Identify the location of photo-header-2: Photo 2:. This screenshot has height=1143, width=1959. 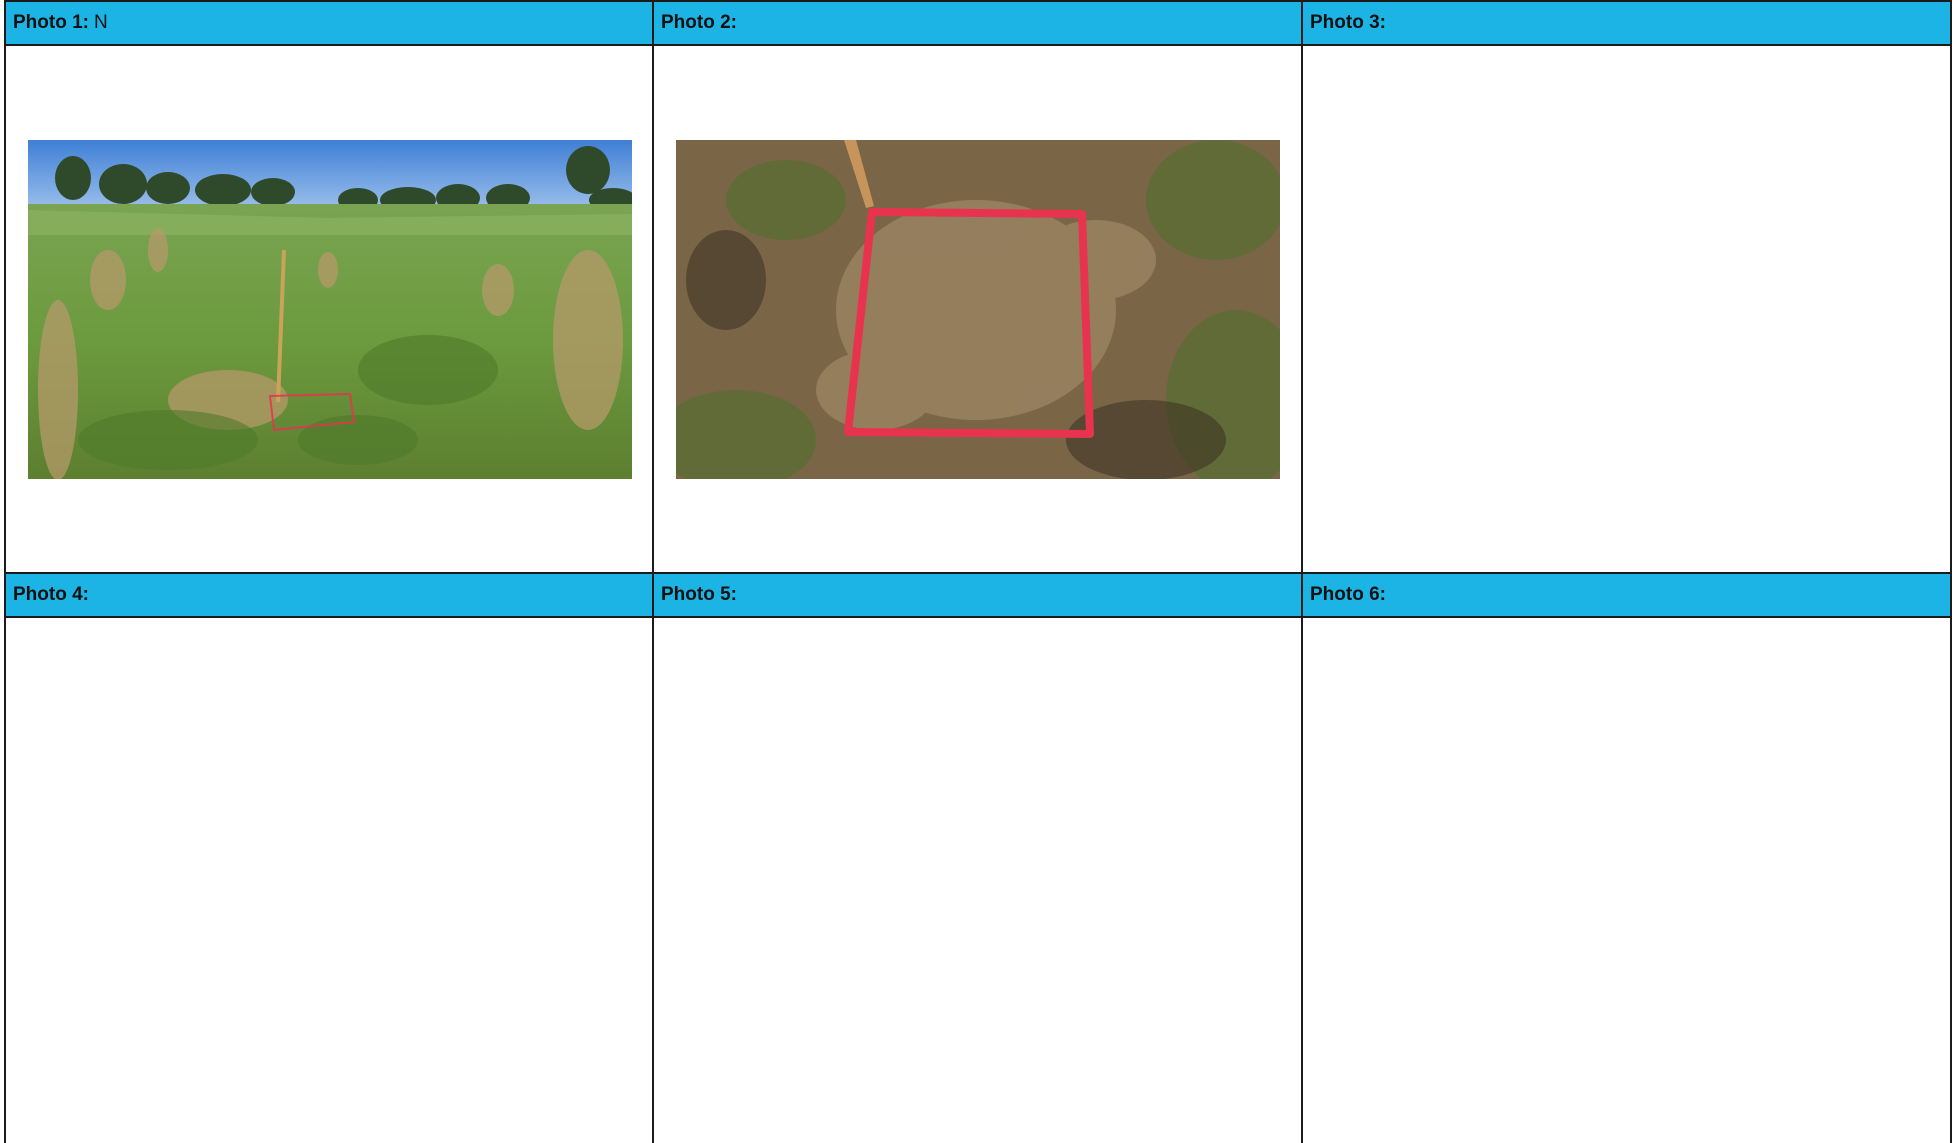
(977, 23).